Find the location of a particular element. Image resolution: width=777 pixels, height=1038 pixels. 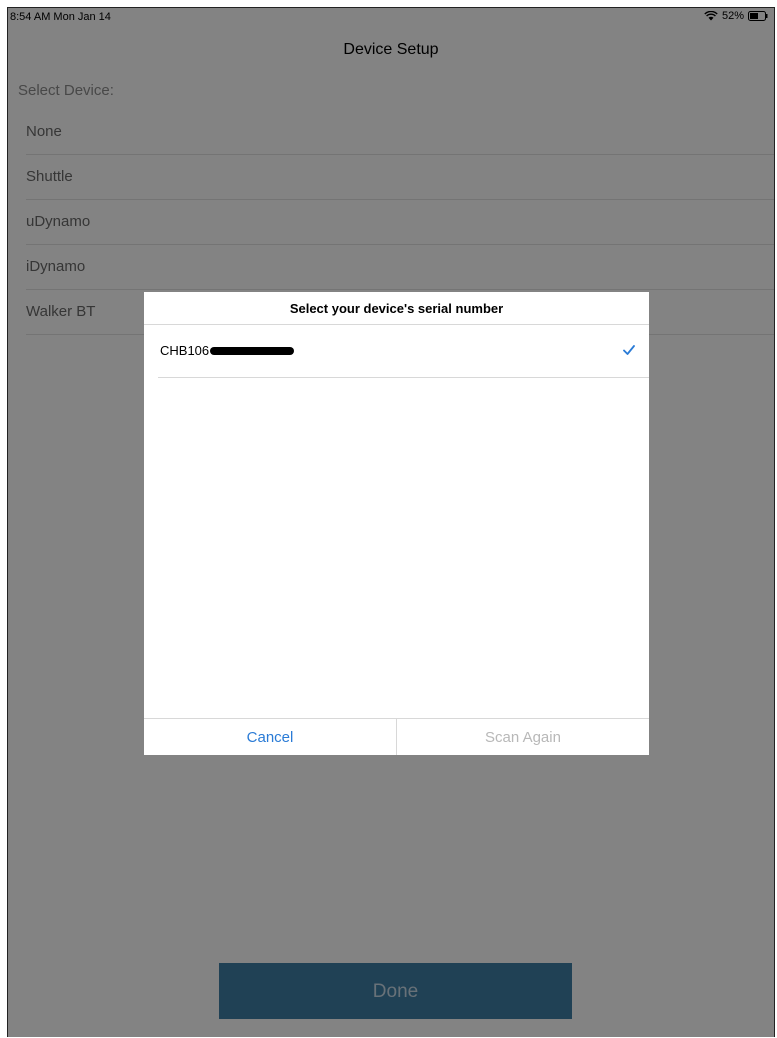

cancel-button: Cancel is located at coordinates (270, 737).